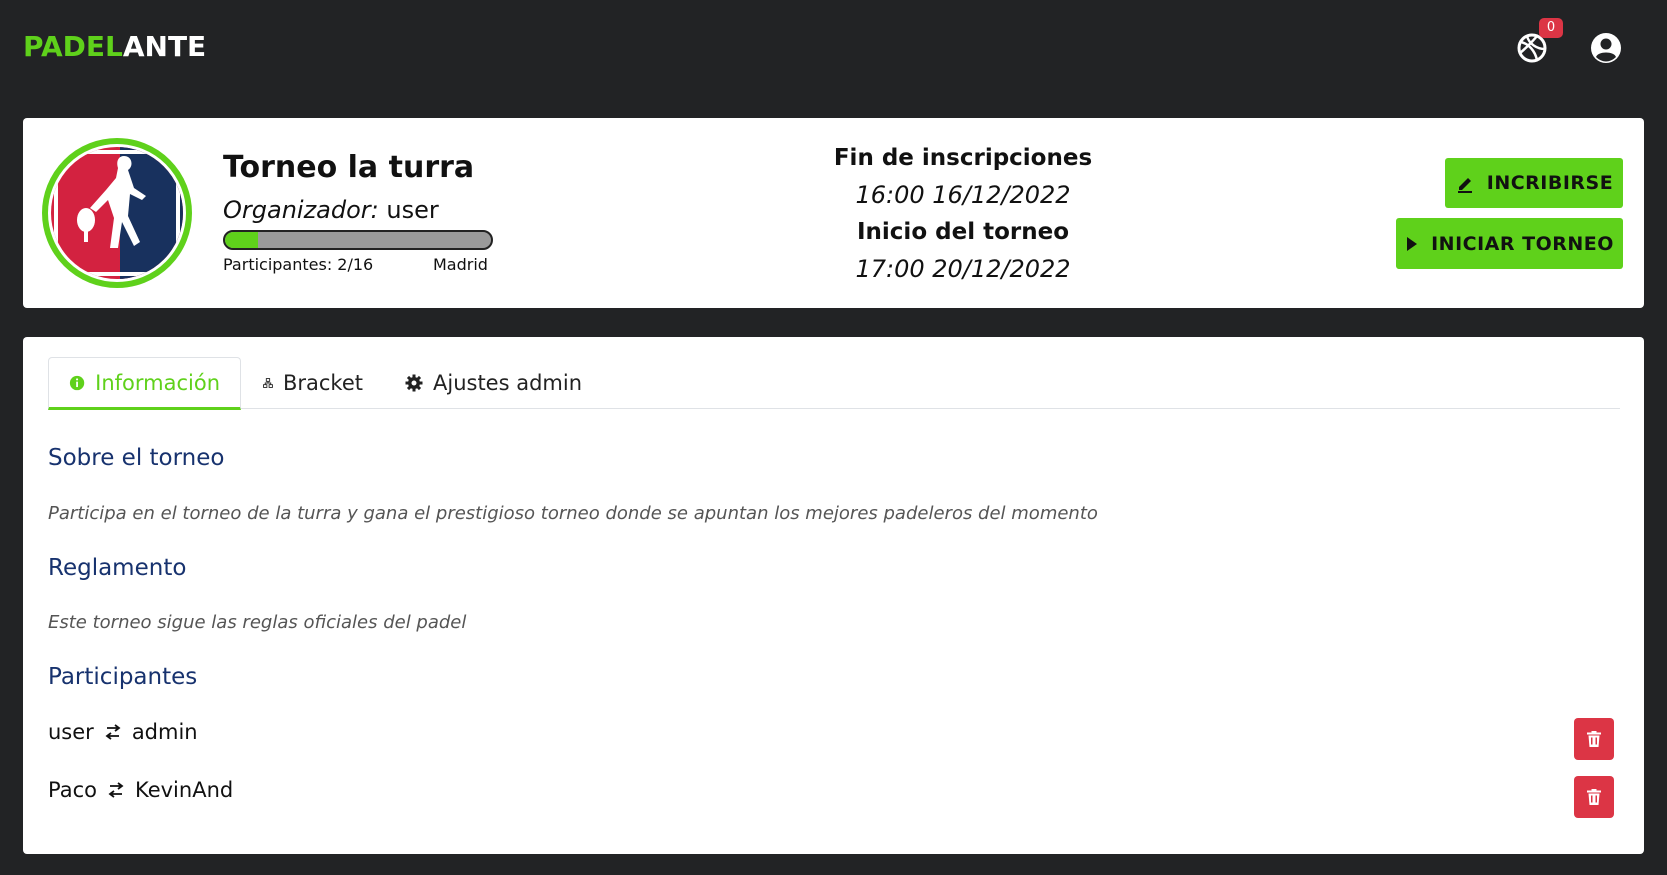  What do you see at coordinates (117, 568) in the screenshot?
I see `rules-heading: Reglamento` at bounding box center [117, 568].